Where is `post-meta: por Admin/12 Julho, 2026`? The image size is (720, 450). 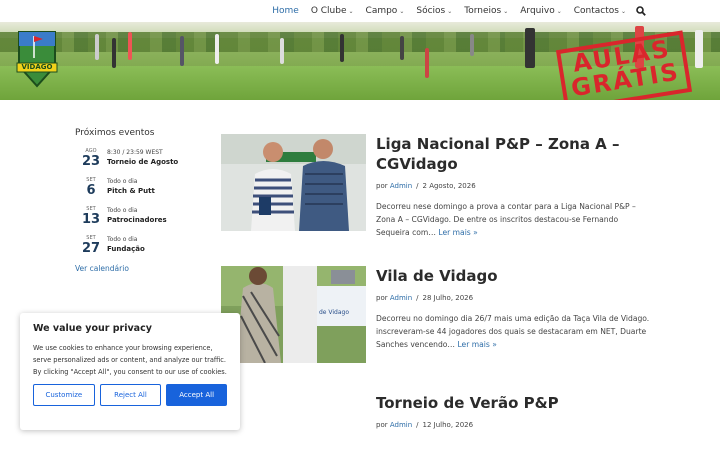
post-meta: por Admin/12 Julho, 2026 is located at coordinates (425, 425).